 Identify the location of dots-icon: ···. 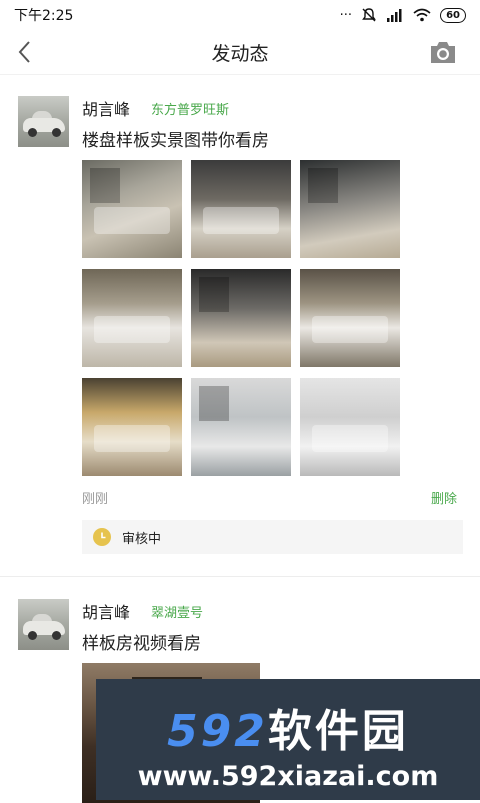
(346, 15).